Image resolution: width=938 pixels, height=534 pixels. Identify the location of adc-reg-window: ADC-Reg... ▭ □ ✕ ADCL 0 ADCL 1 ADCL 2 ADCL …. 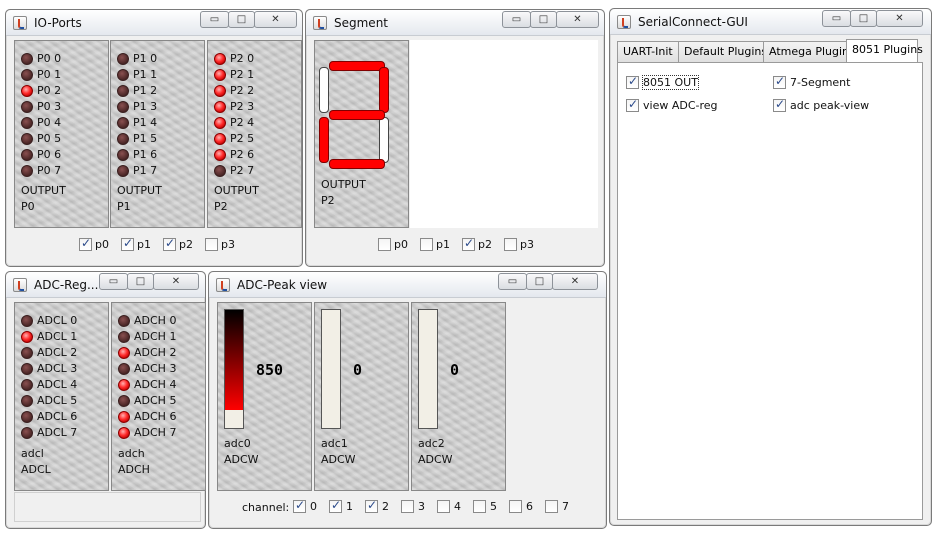
(105, 400).